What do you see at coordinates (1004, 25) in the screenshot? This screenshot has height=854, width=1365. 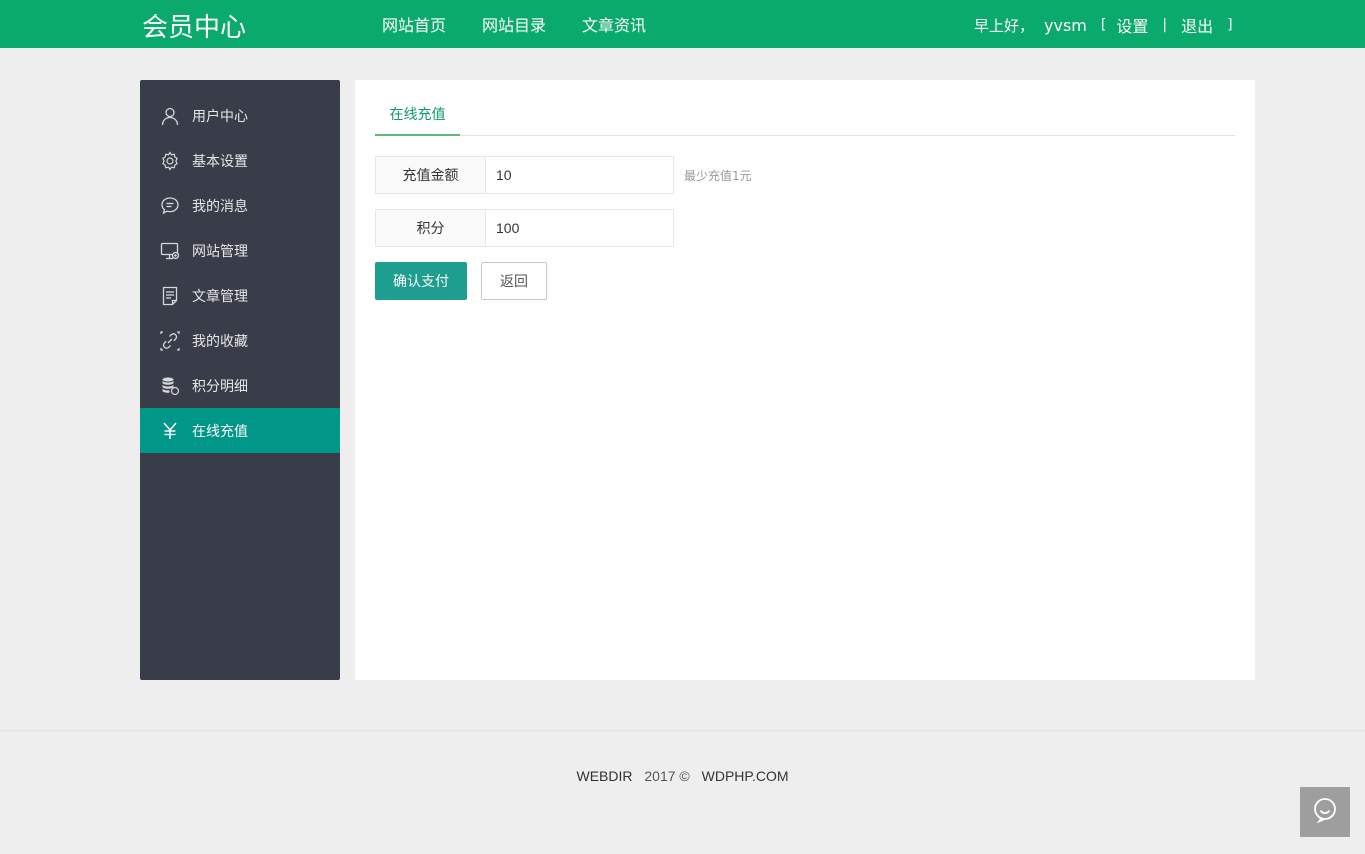 I see `greeting-text: 早上好，` at bounding box center [1004, 25].